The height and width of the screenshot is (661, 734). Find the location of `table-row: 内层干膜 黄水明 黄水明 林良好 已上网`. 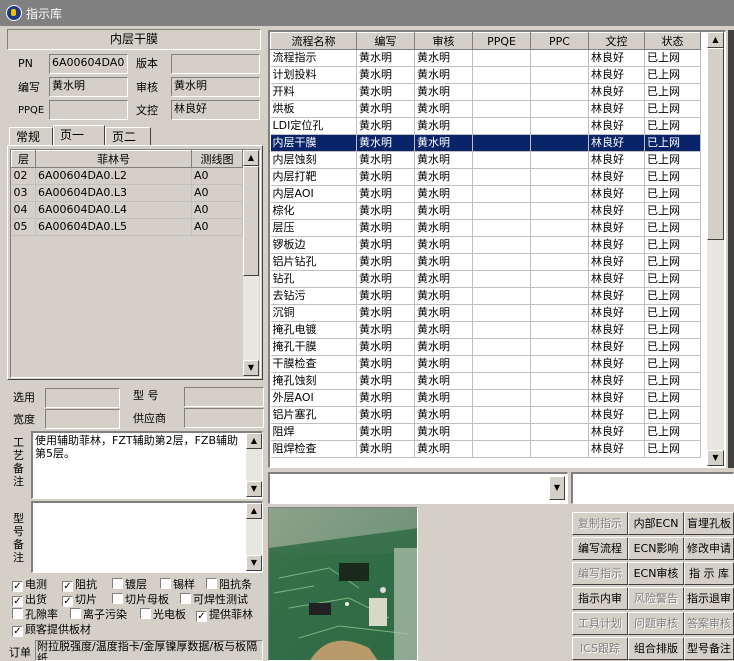

table-row: 内层干膜 黄水明 黄水明 林良好 已上网 is located at coordinates (485, 143).